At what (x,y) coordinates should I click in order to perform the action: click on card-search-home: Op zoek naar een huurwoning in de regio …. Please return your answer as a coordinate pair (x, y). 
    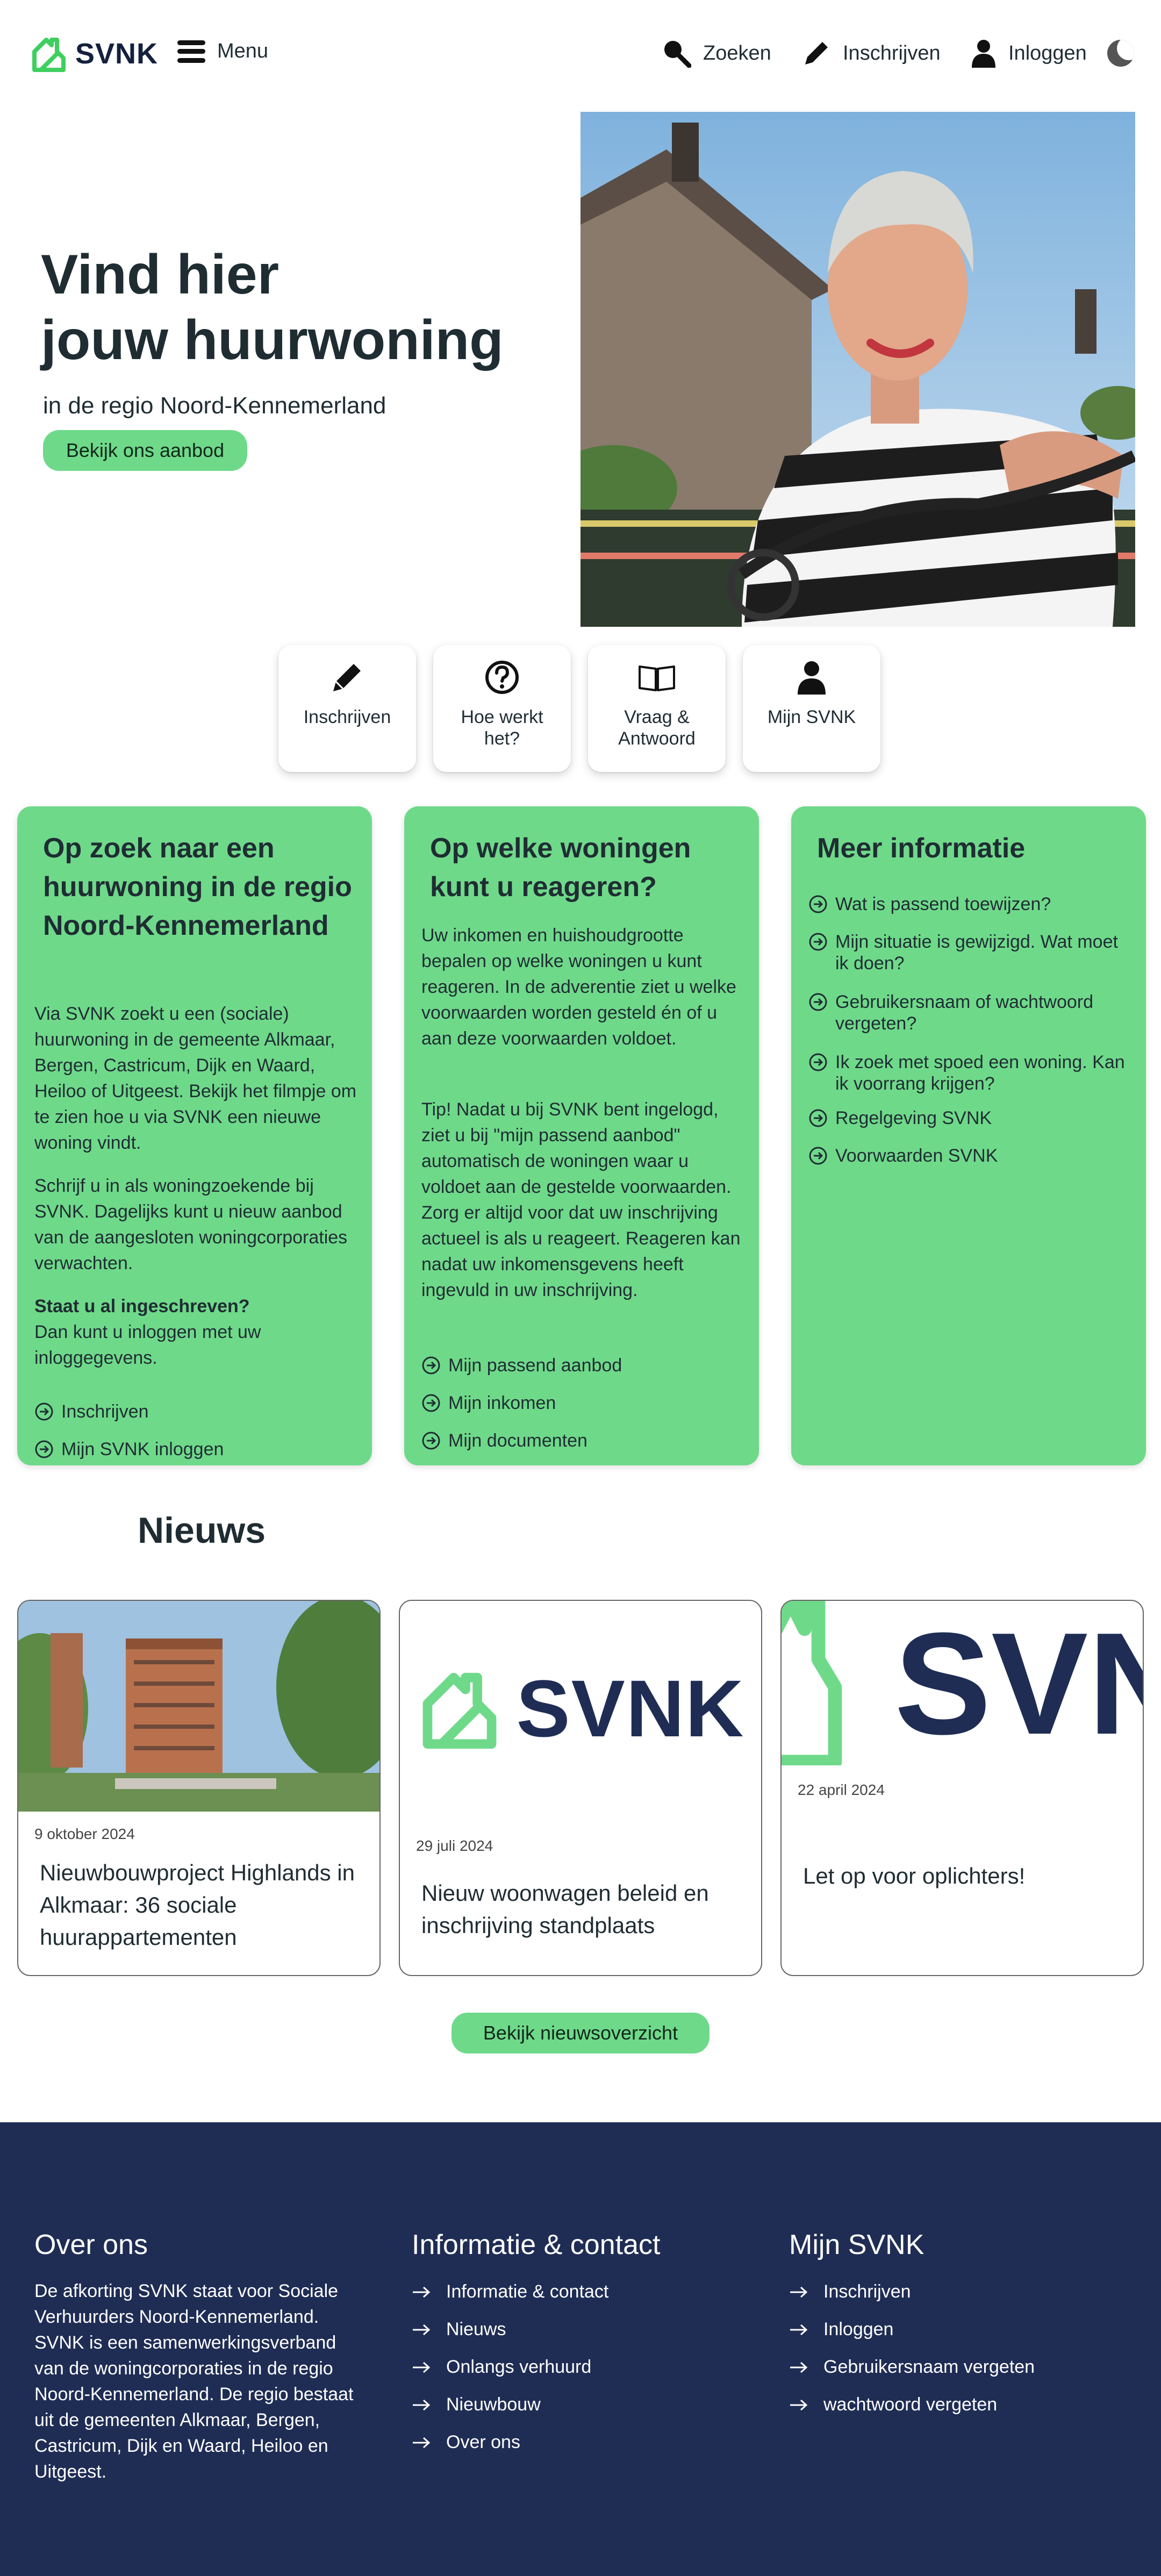
    Looking at the image, I should click on (194, 1135).